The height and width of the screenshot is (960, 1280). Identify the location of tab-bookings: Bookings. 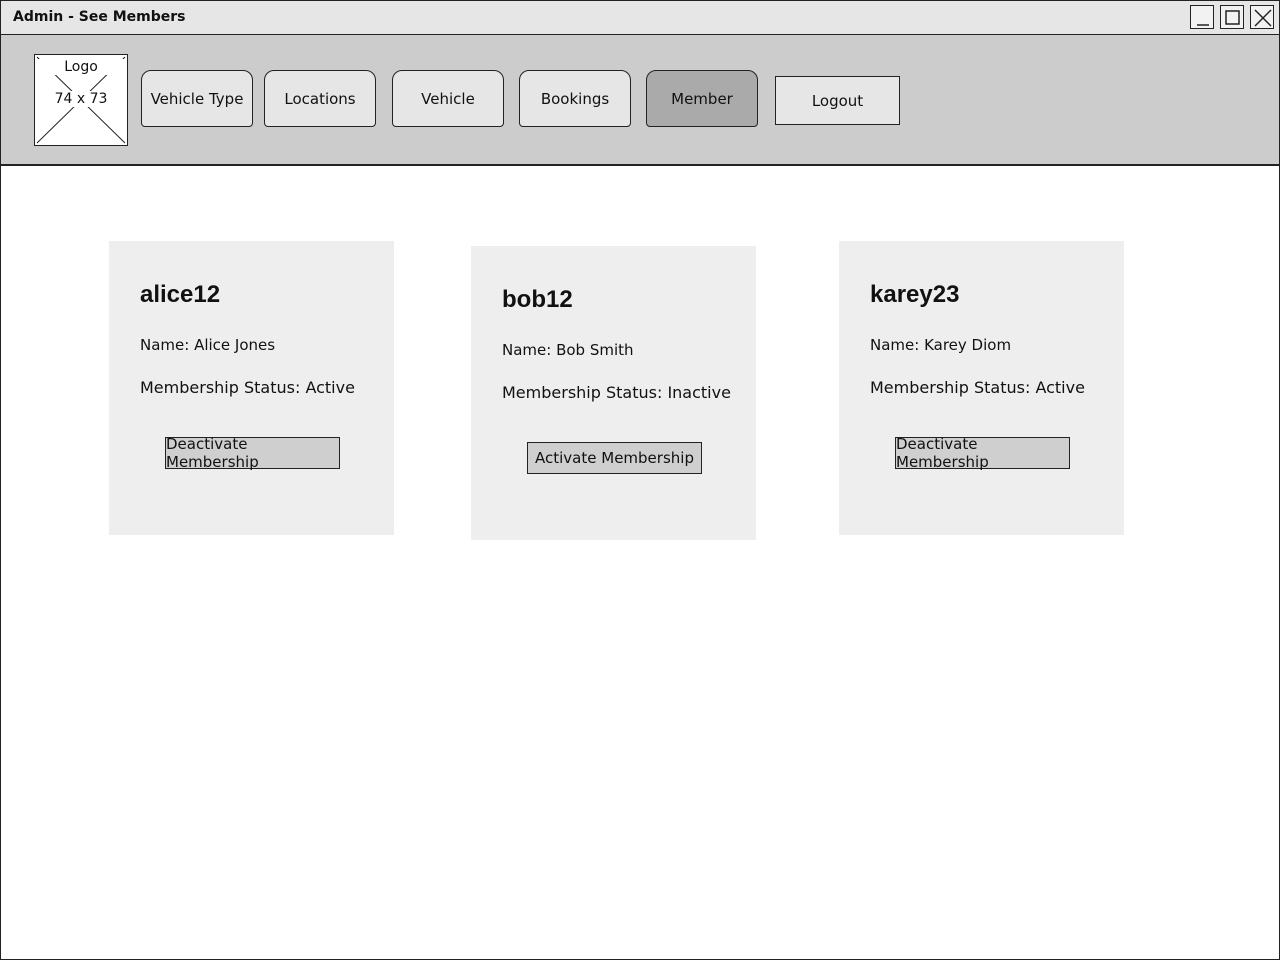
(575, 98).